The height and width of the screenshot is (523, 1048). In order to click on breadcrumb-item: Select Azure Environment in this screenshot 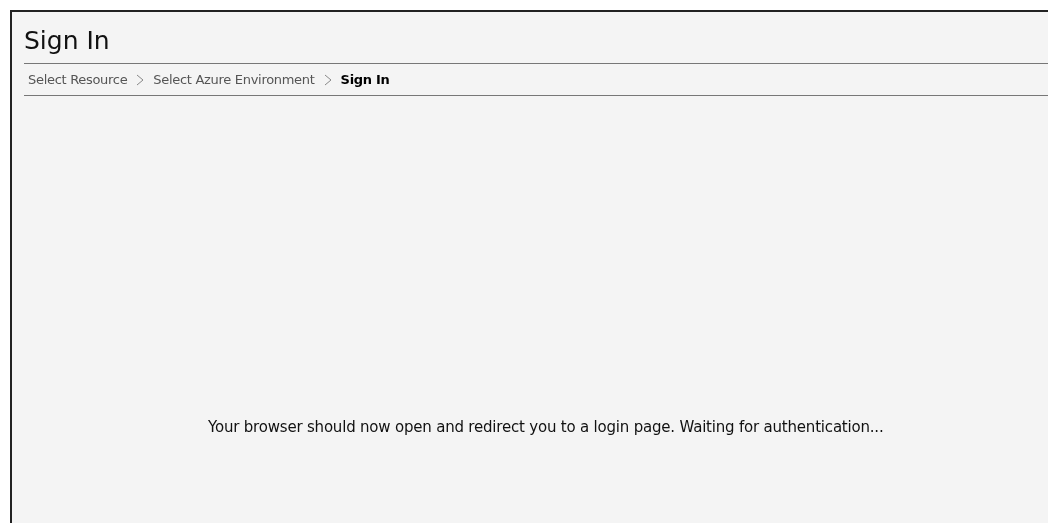, I will do `click(234, 79)`.